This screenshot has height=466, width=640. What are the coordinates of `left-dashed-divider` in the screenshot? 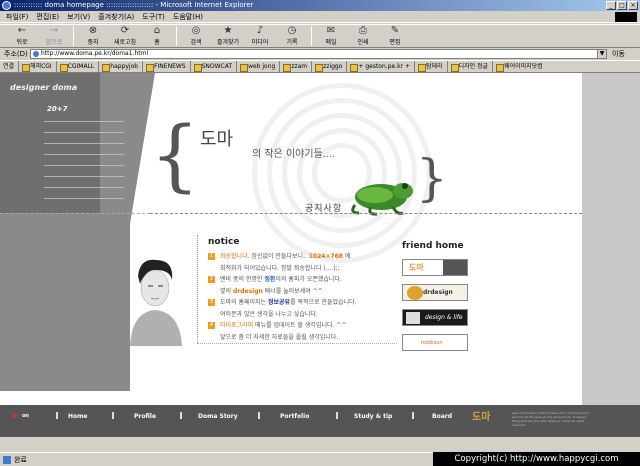 It's located at (75, 213).